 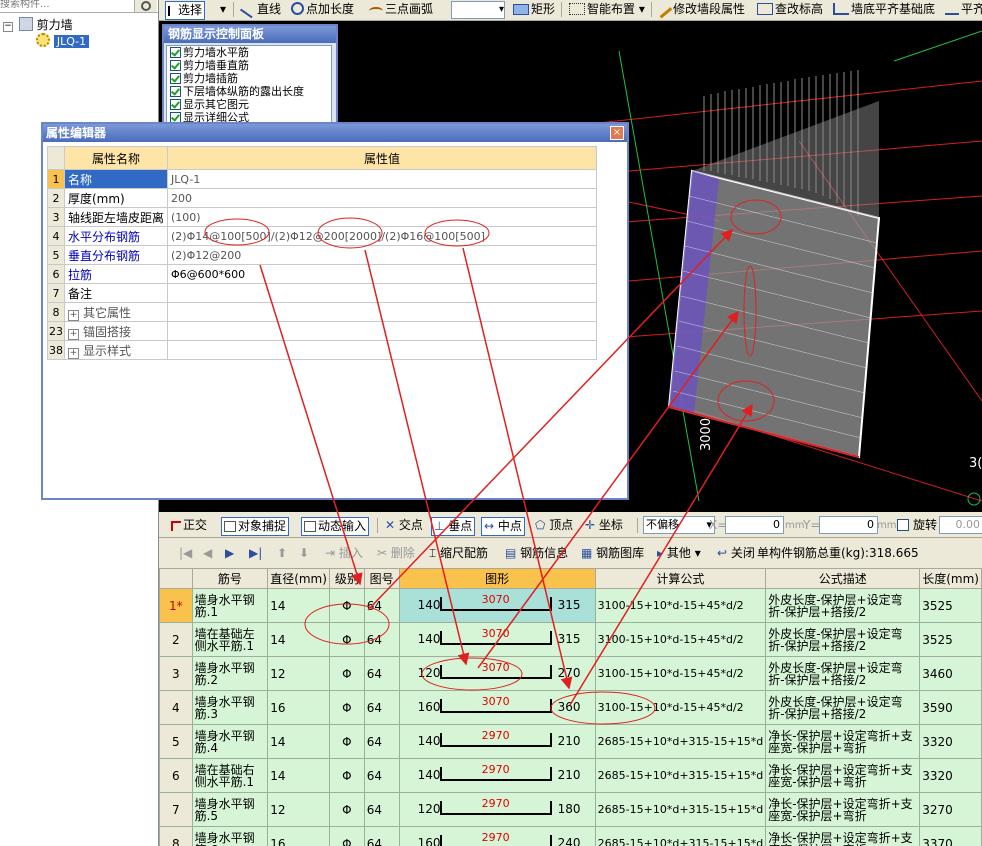 I want to click on select-dropdown: ▾, so click(x=223, y=9).